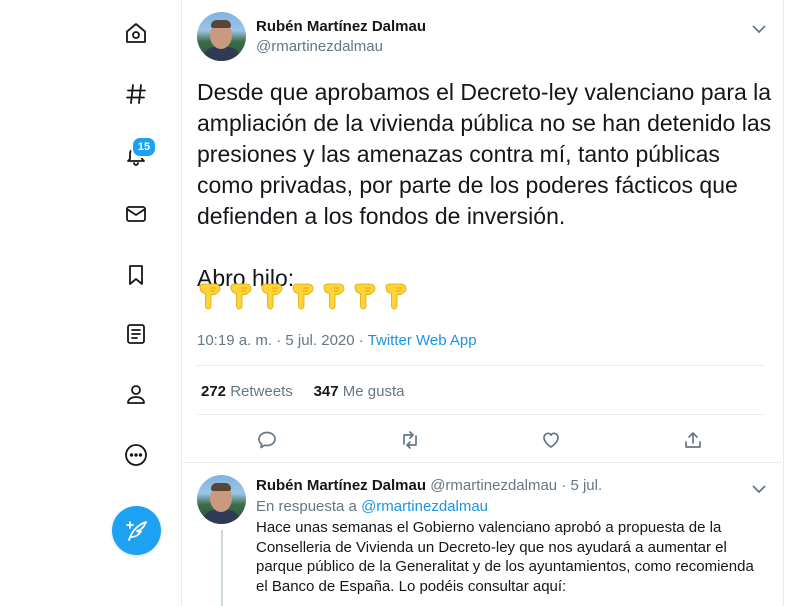  Describe the element at coordinates (551, 440) in the screenshot. I see `like-heart-icon` at that location.